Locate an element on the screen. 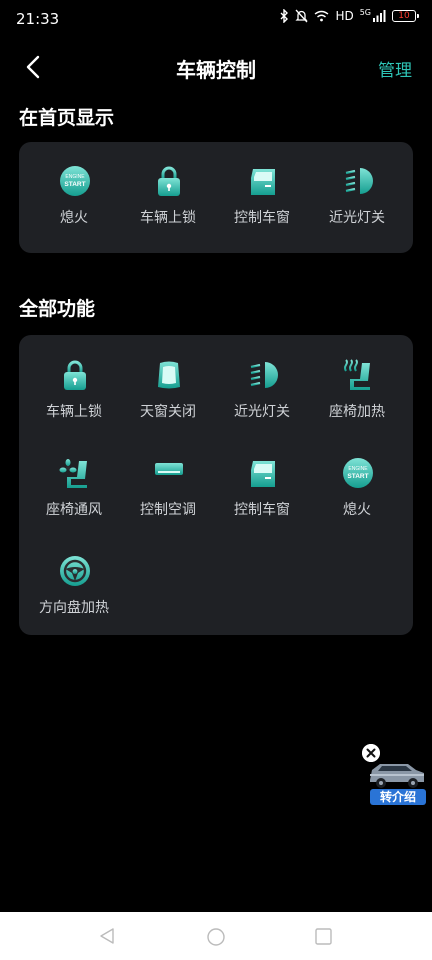 This screenshot has height=960, width=432. battery-icon: 10 is located at coordinates (405, 16).